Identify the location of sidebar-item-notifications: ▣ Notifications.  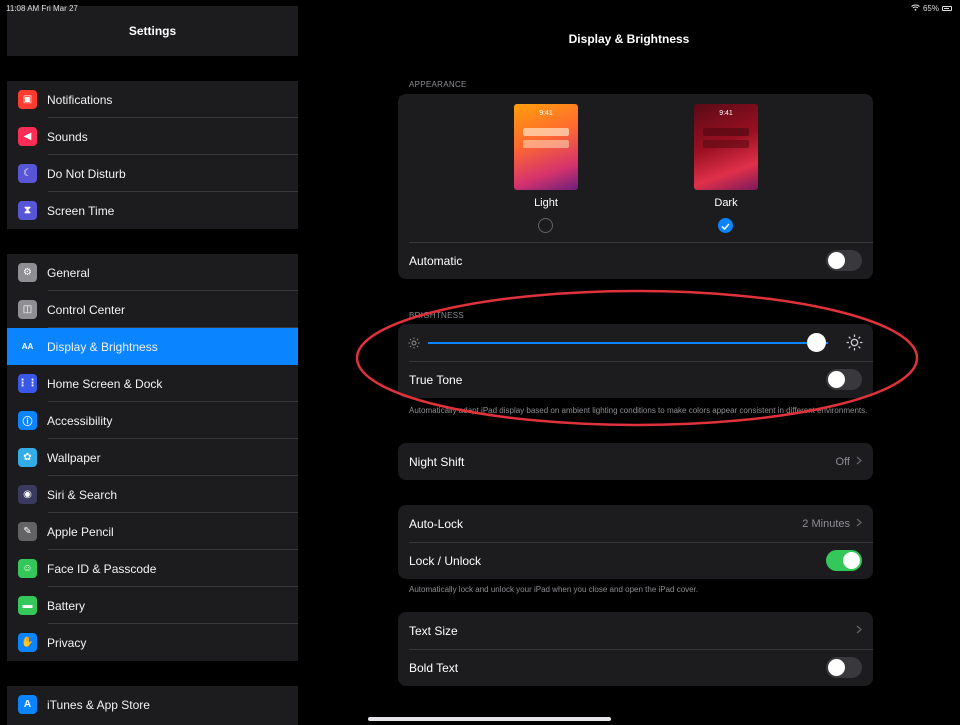
(152, 99).